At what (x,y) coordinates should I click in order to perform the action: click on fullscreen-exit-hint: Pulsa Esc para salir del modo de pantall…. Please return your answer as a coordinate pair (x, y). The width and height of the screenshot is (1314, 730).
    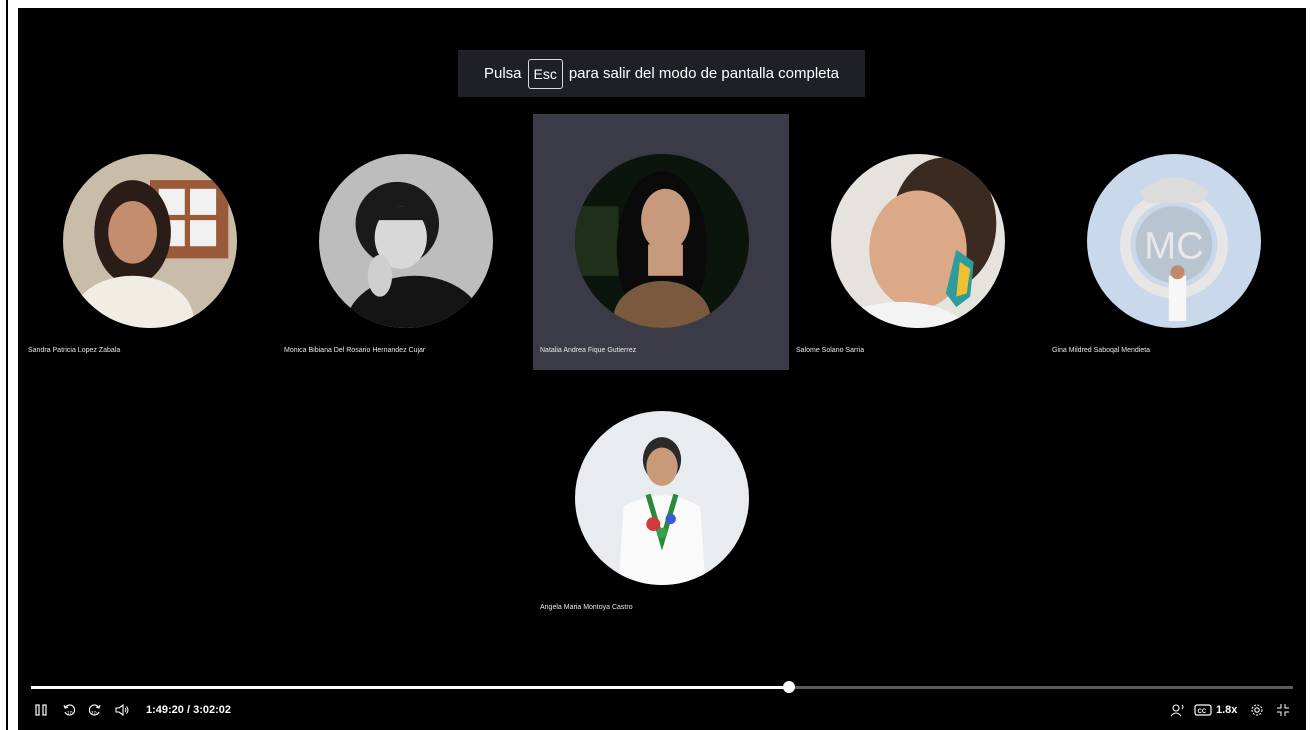
    Looking at the image, I should click on (661, 73).